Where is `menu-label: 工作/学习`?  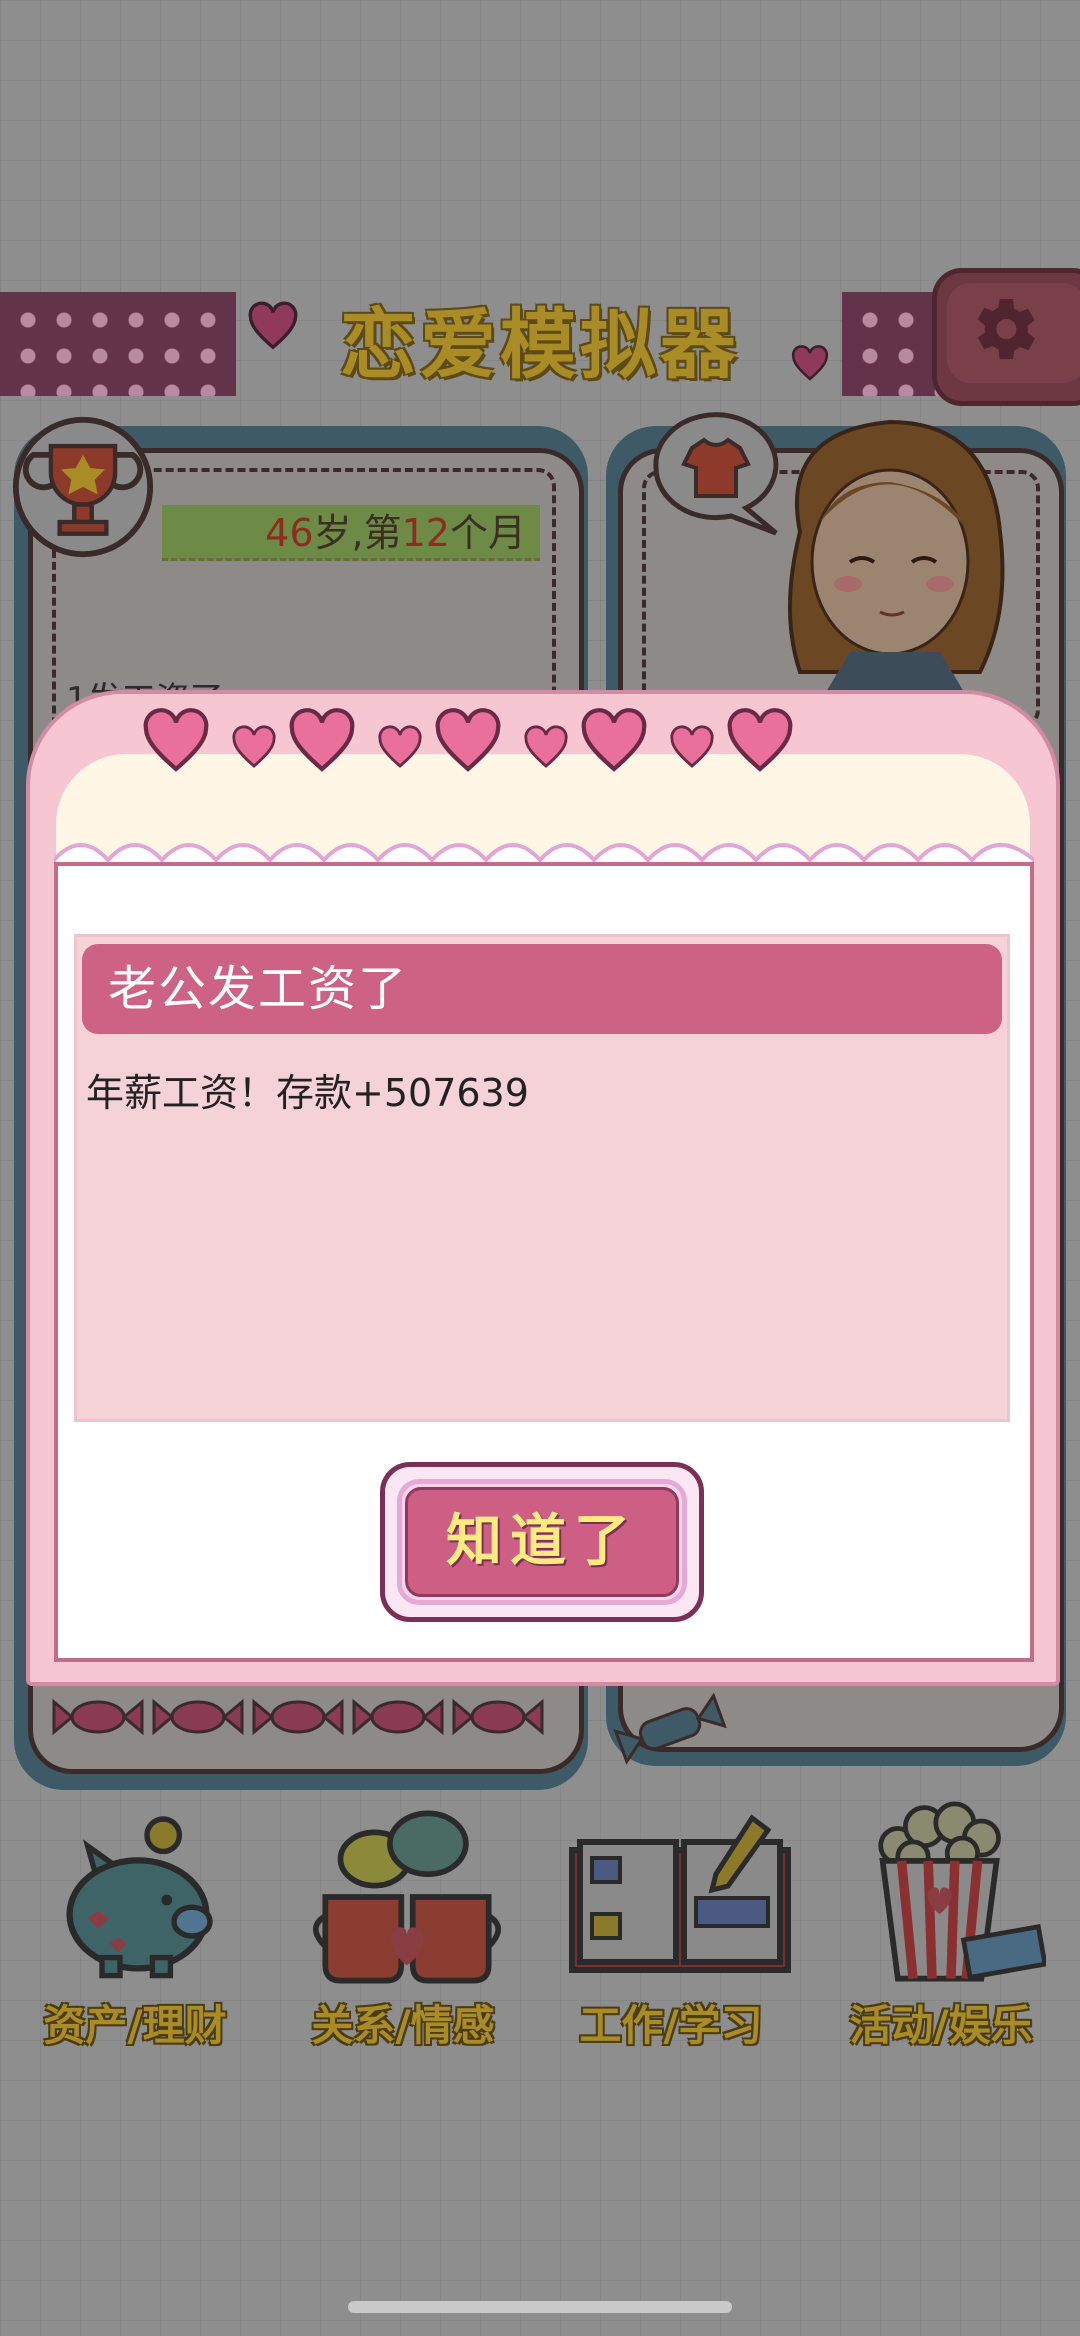 menu-label: 工作/学习 is located at coordinates (671, 2025).